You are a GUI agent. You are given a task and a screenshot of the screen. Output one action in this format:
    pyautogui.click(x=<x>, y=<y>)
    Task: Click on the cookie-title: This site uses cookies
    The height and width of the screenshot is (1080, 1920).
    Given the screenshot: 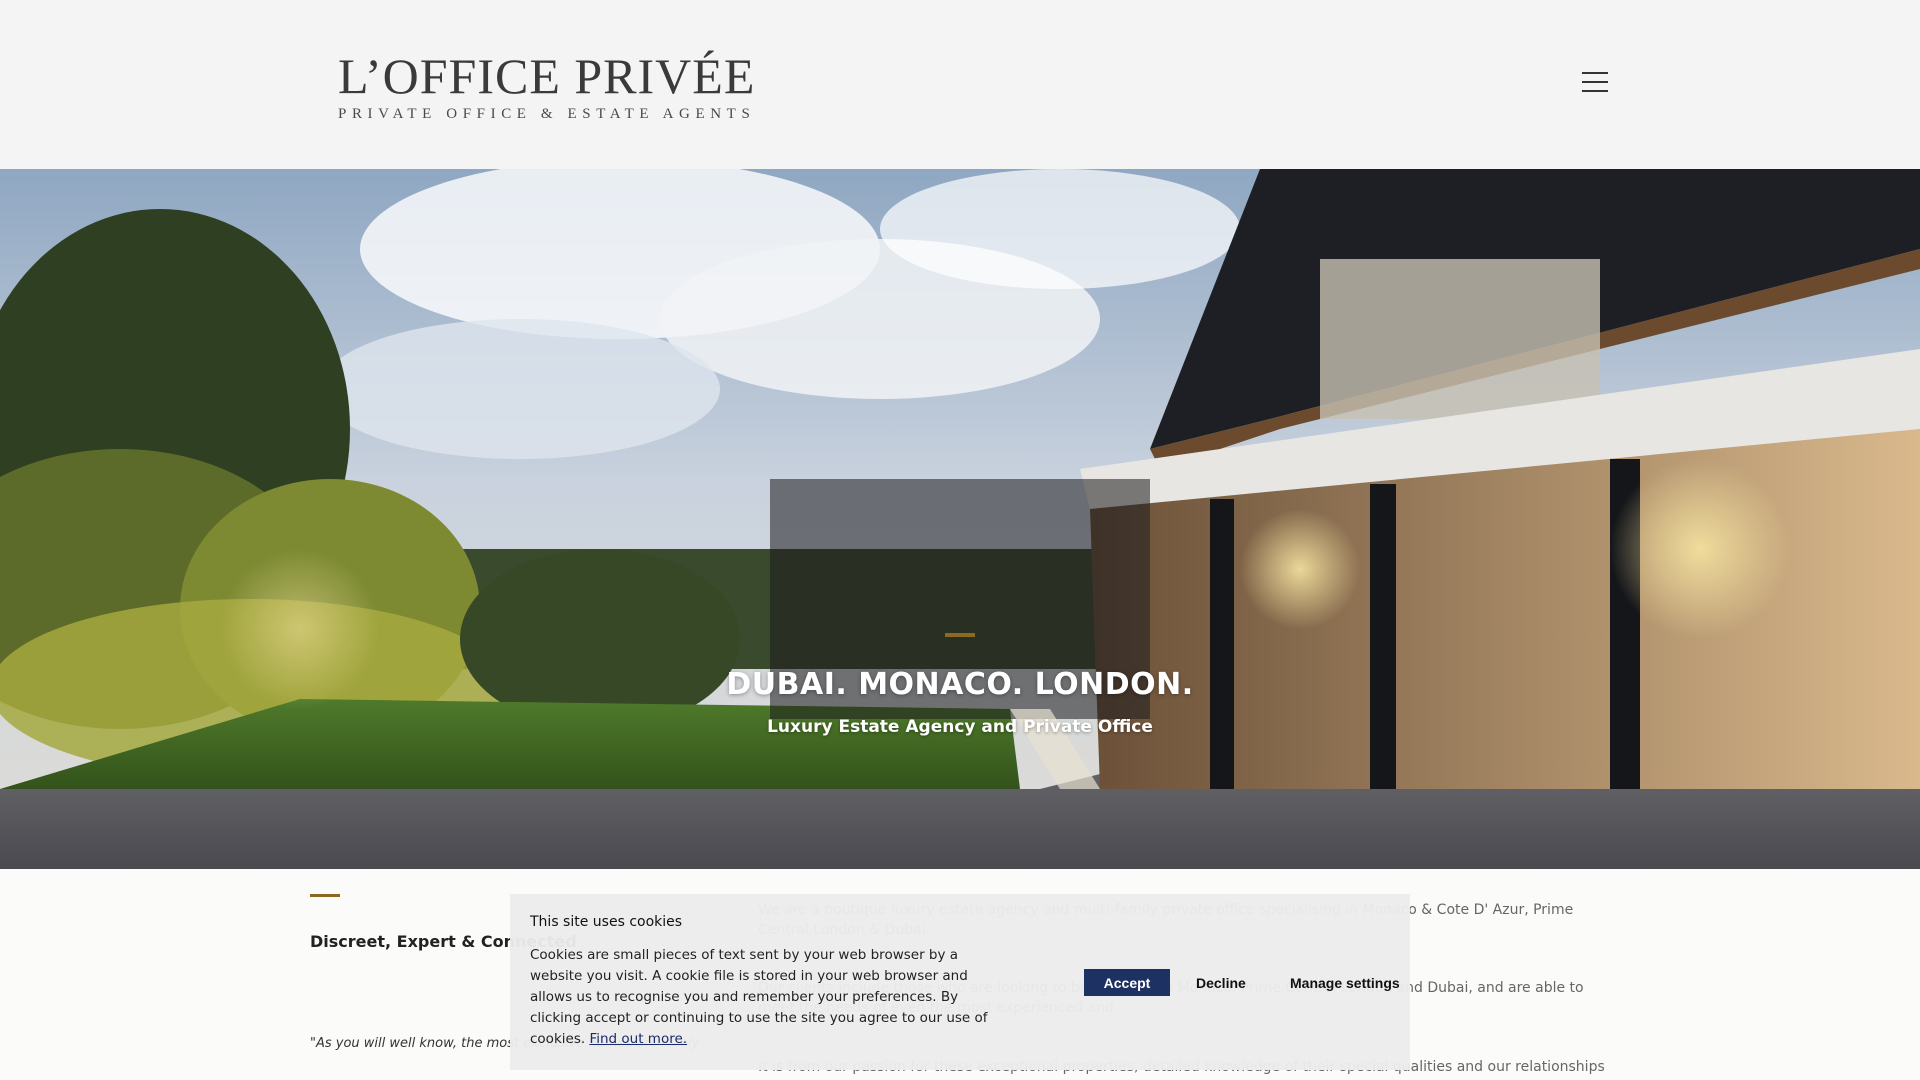 What is the action you would take?
    pyautogui.click(x=606, y=922)
    